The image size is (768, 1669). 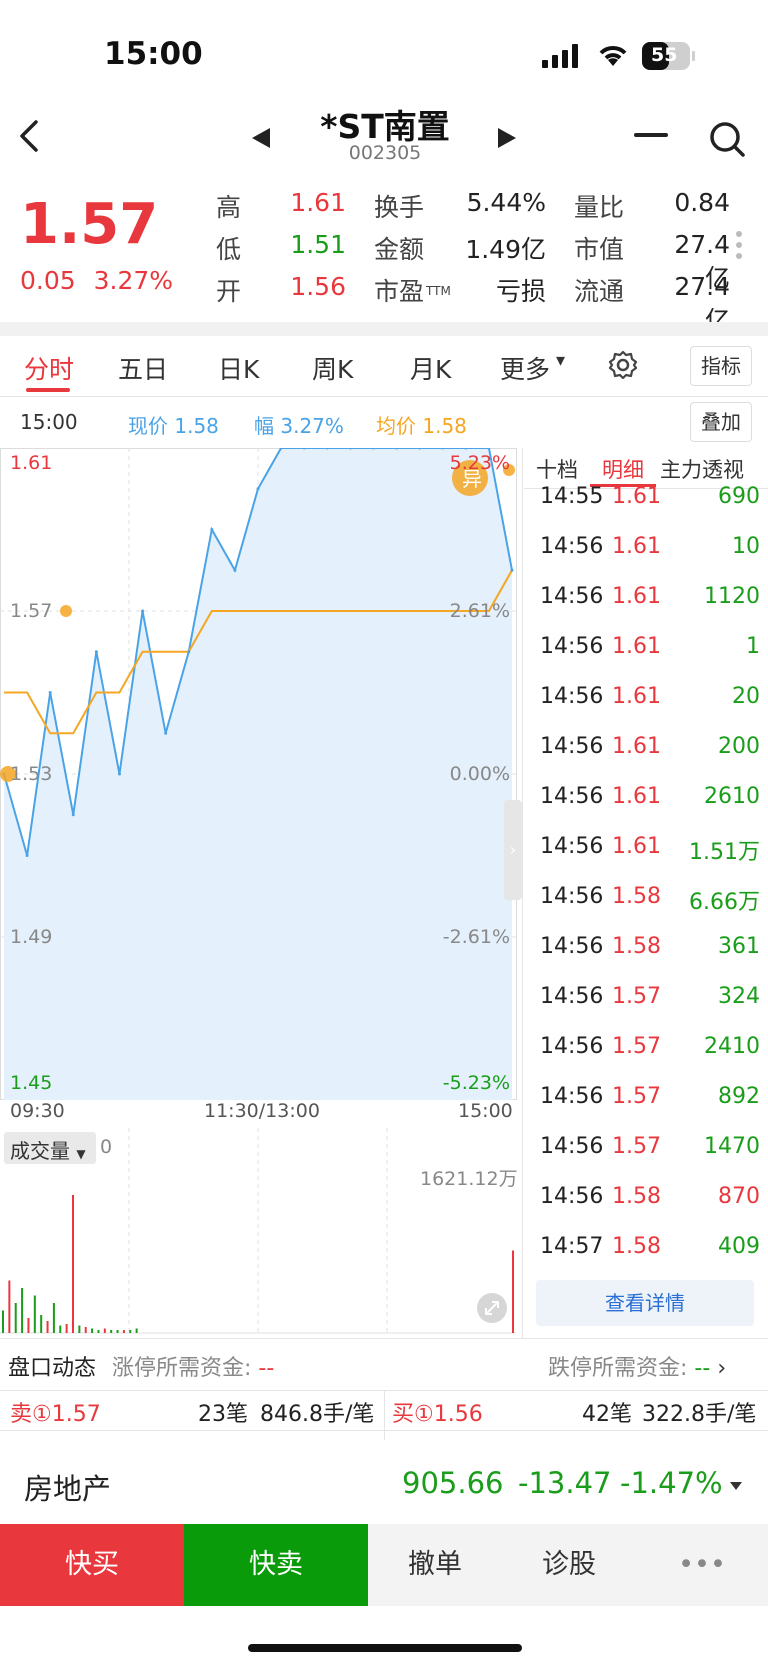 What do you see at coordinates (318, 202) in the screenshot?
I see `quote-stat-value: 1.61` at bounding box center [318, 202].